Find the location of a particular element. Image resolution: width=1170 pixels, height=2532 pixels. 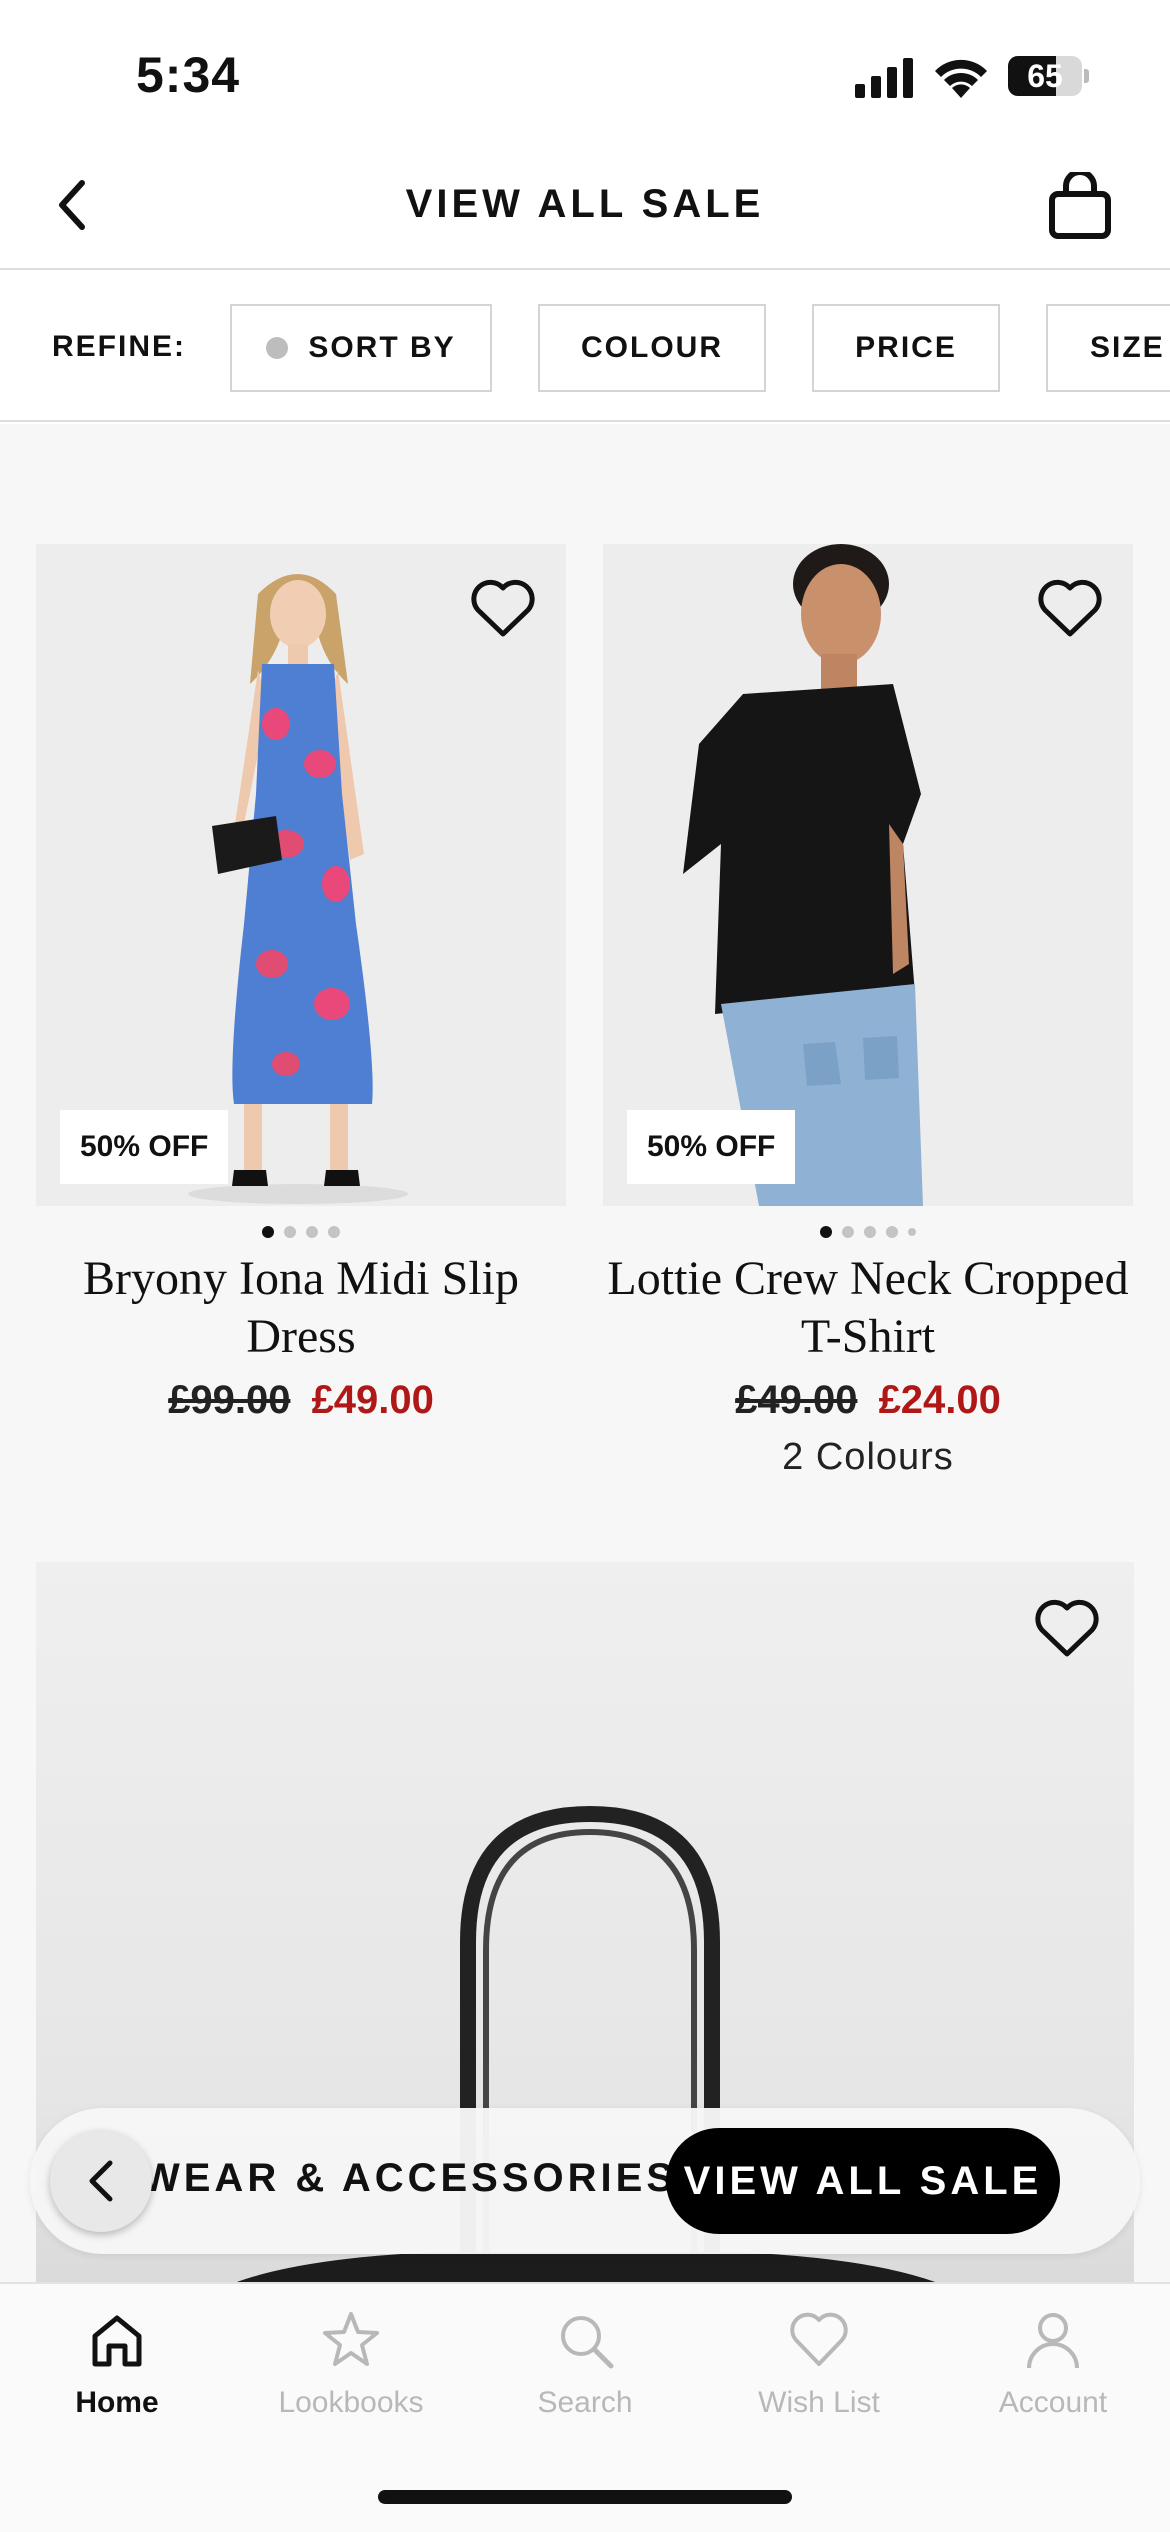

chip-label: SORT BY is located at coordinates (382, 347).